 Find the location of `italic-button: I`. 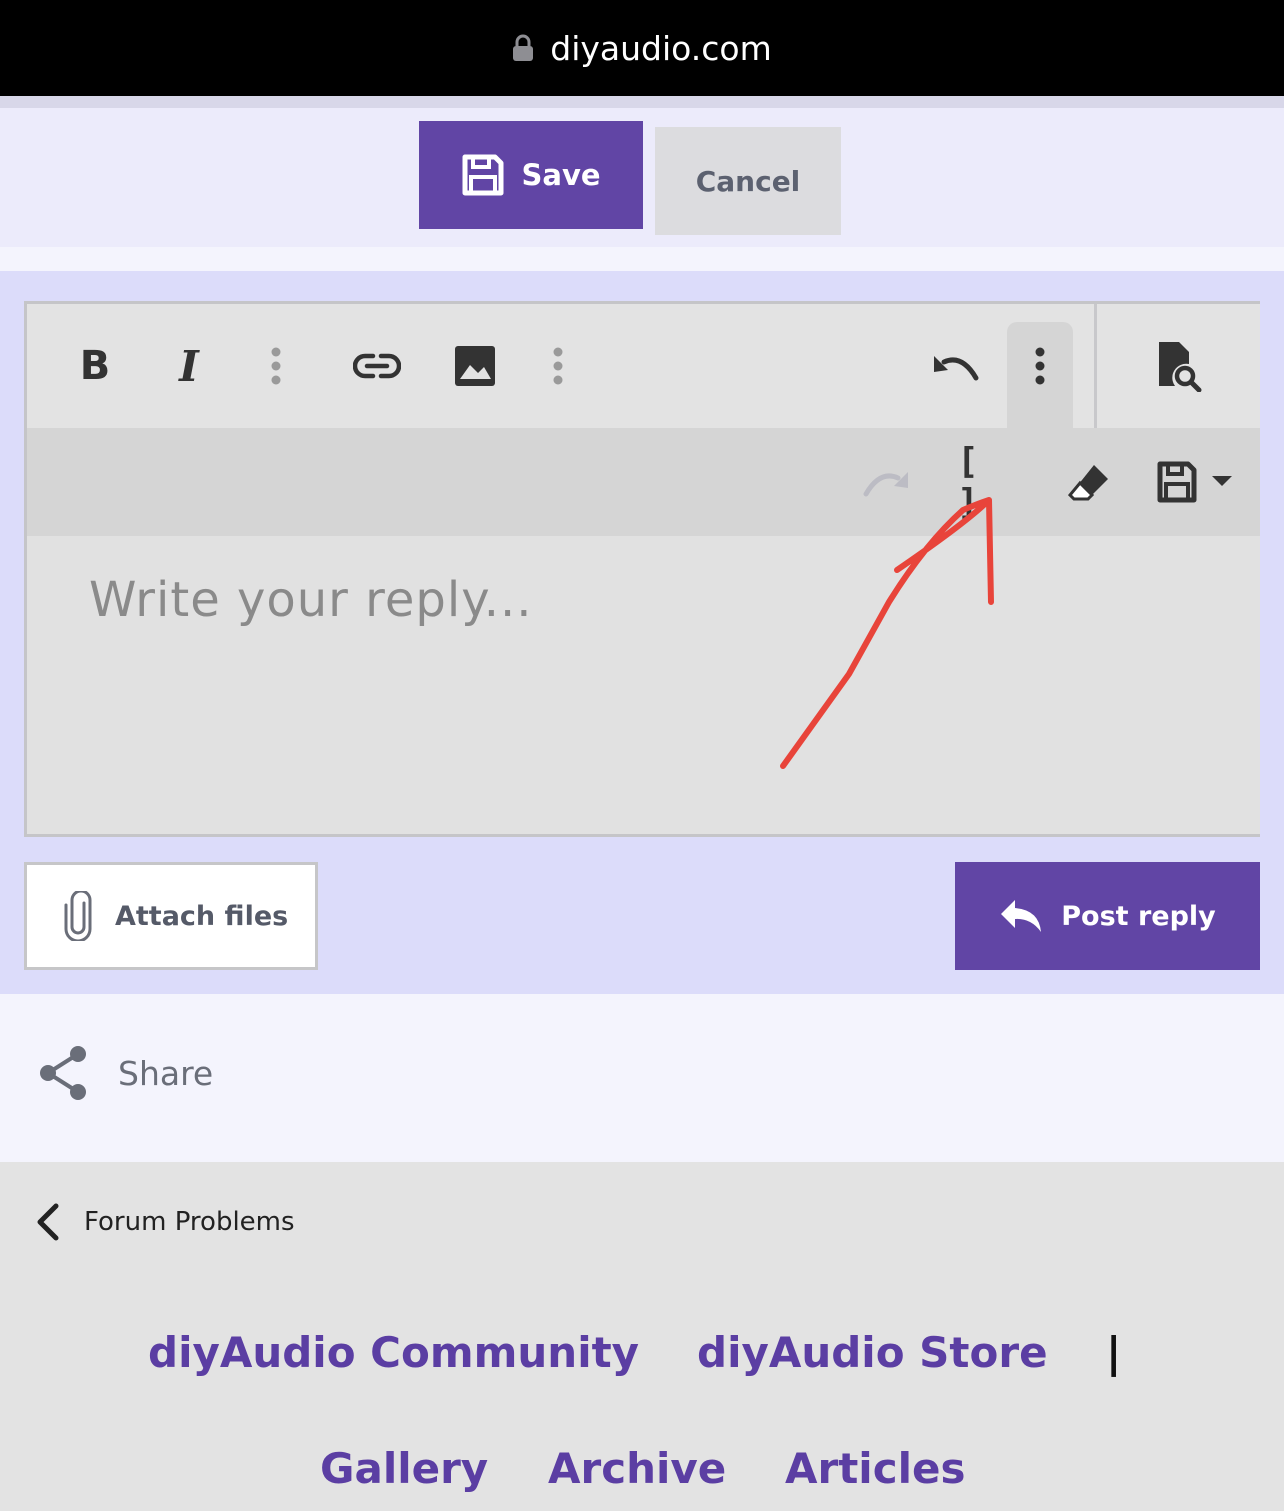

italic-button: I is located at coordinates (189, 366).